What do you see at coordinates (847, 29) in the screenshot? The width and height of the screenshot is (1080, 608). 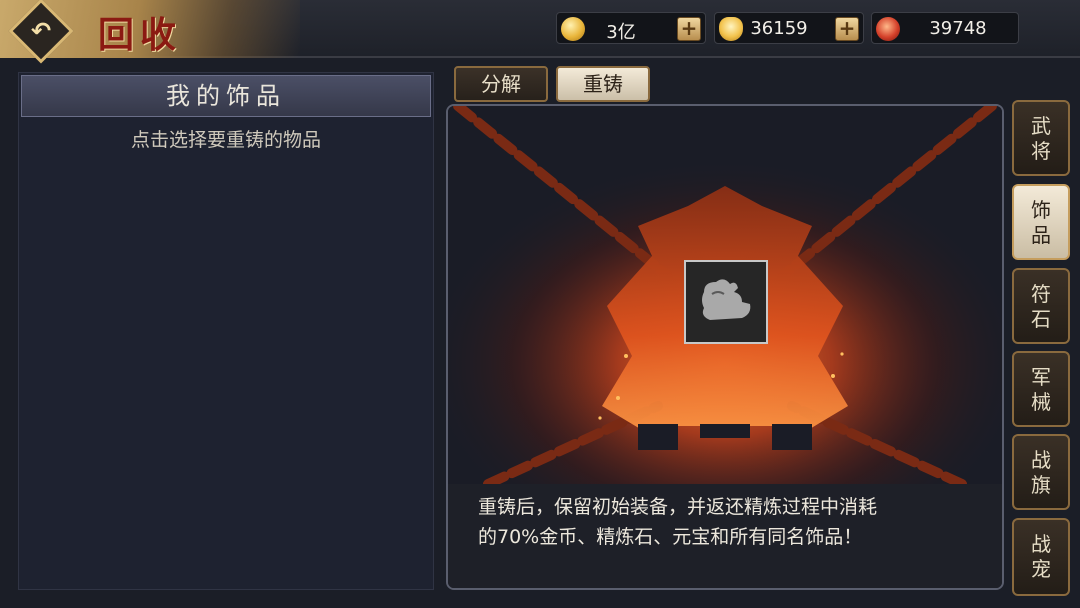 I see `add-gold-button: +` at bounding box center [847, 29].